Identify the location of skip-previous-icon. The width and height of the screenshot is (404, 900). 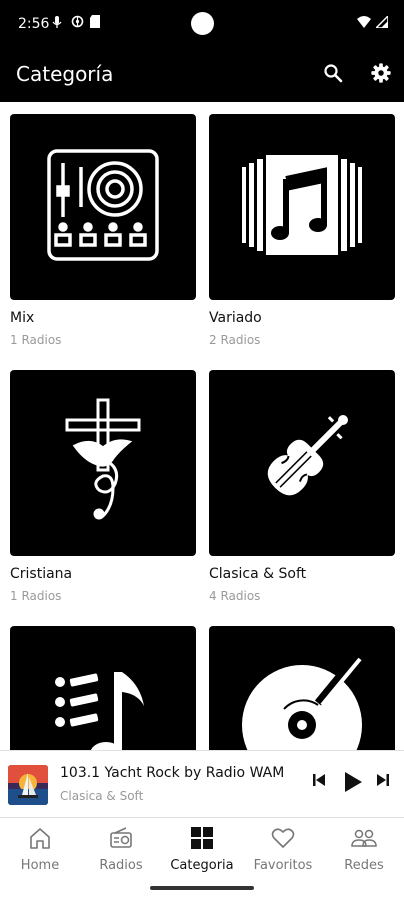
(319, 782).